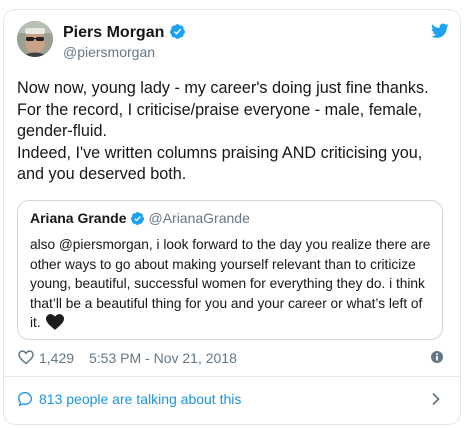  I want to click on author-name: Piers Morgan, so click(124, 32).